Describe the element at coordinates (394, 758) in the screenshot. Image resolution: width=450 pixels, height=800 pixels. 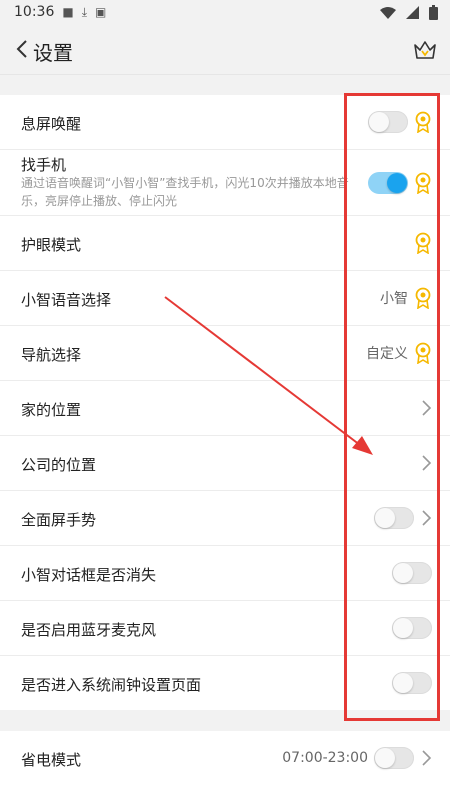
I see `power-saving-toggle` at that location.